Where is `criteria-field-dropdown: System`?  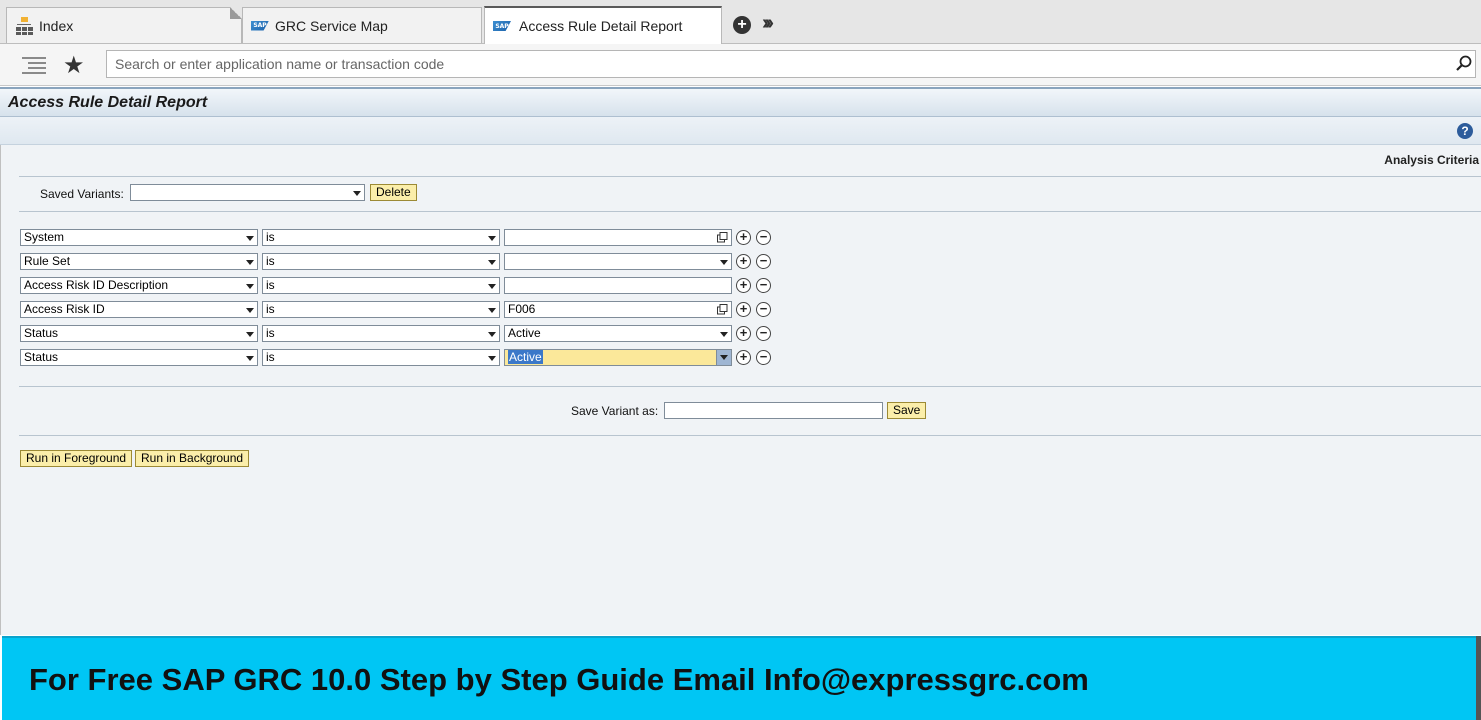
criteria-field-dropdown: System is located at coordinates (139, 237).